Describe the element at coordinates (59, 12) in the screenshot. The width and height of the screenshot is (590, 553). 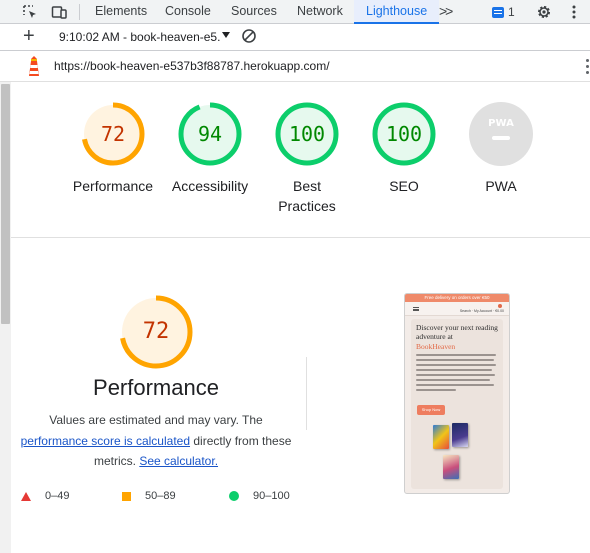
I see `device-toolbar-icon` at that location.